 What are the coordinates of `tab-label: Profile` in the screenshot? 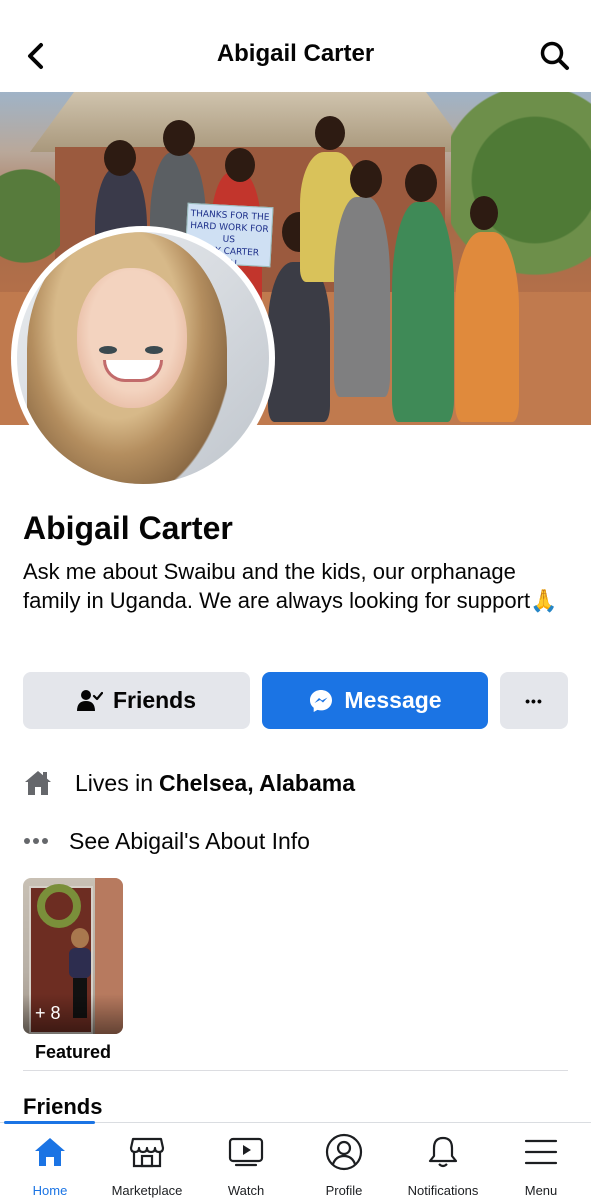 It's located at (344, 1190).